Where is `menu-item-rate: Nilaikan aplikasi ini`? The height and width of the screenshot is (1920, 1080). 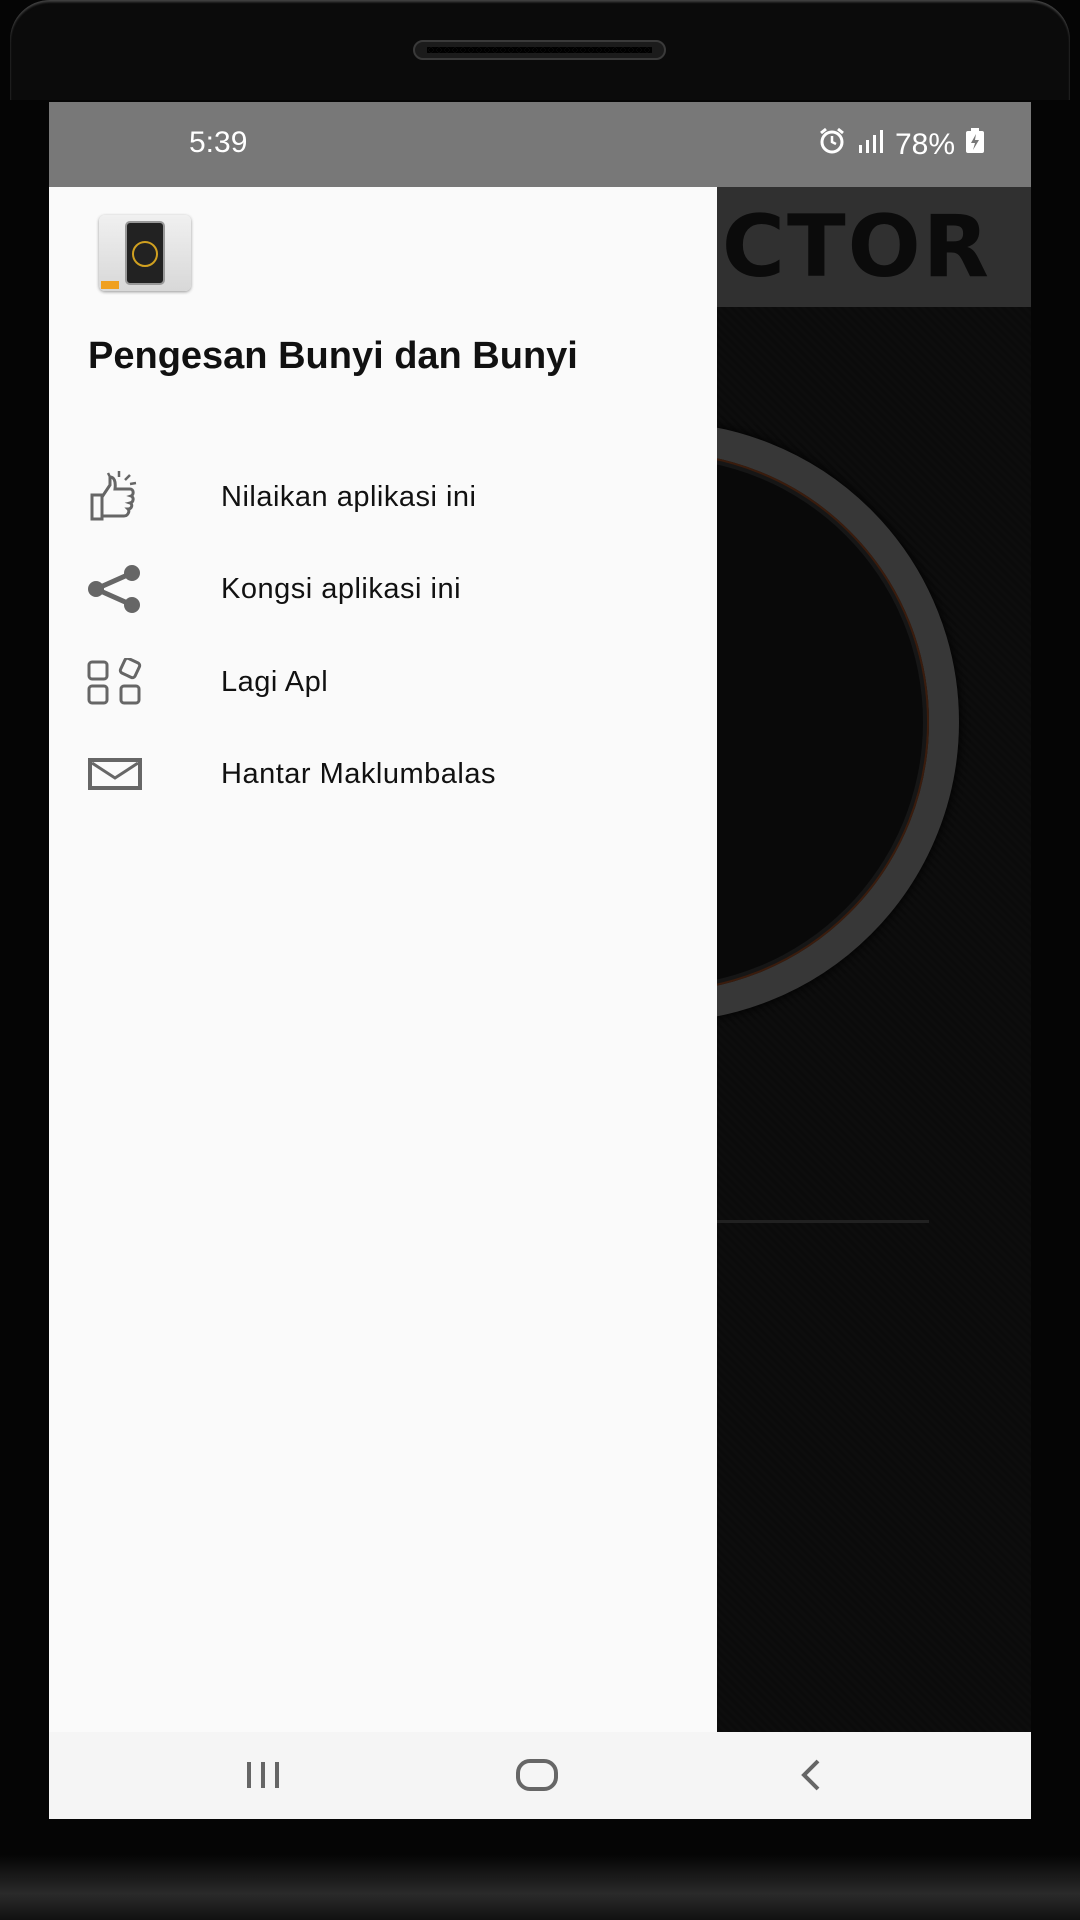
menu-item-rate: Nilaikan aplikasi ini is located at coordinates (383, 497).